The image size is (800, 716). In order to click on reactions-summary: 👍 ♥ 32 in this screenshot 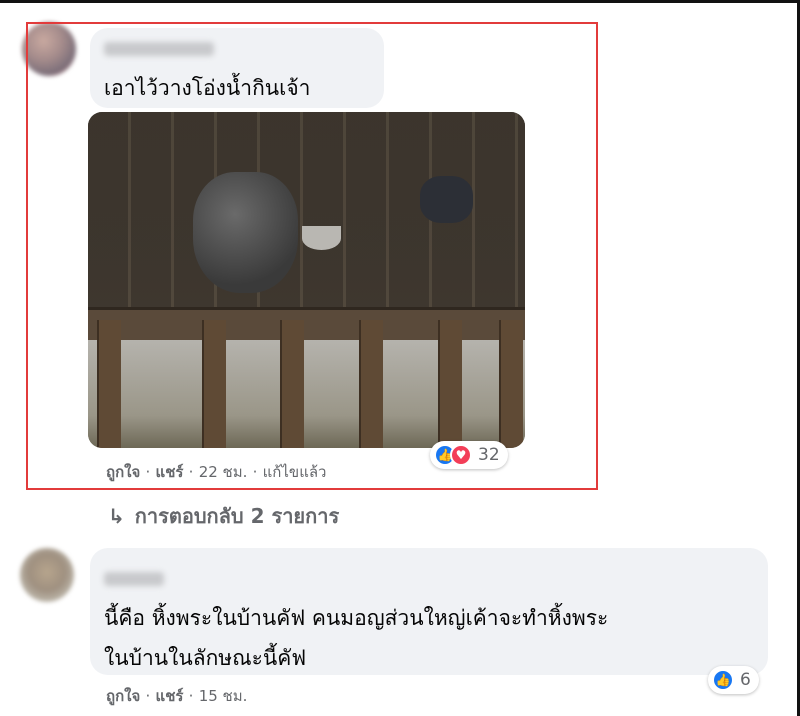, I will do `click(469, 455)`.